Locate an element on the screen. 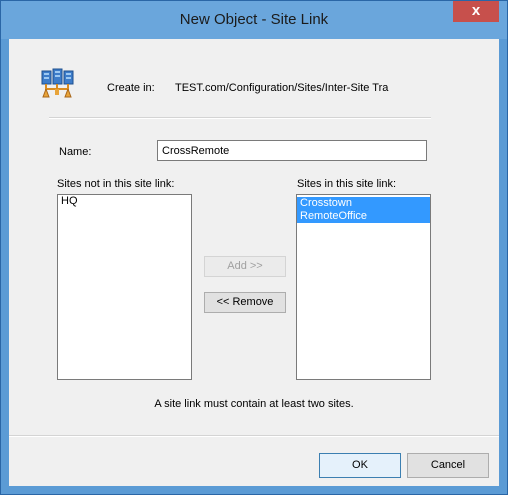 This screenshot has height=495, width=508. ok-button: OK is located at coordinates (360, 465).